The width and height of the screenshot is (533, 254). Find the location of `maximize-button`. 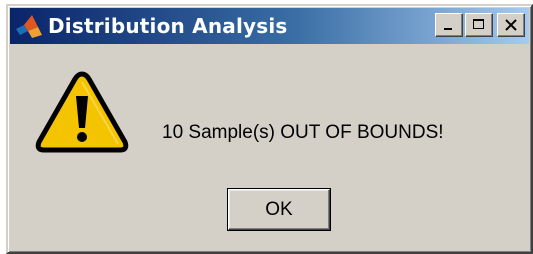

maximize-button is located at coordinates (479, 25).